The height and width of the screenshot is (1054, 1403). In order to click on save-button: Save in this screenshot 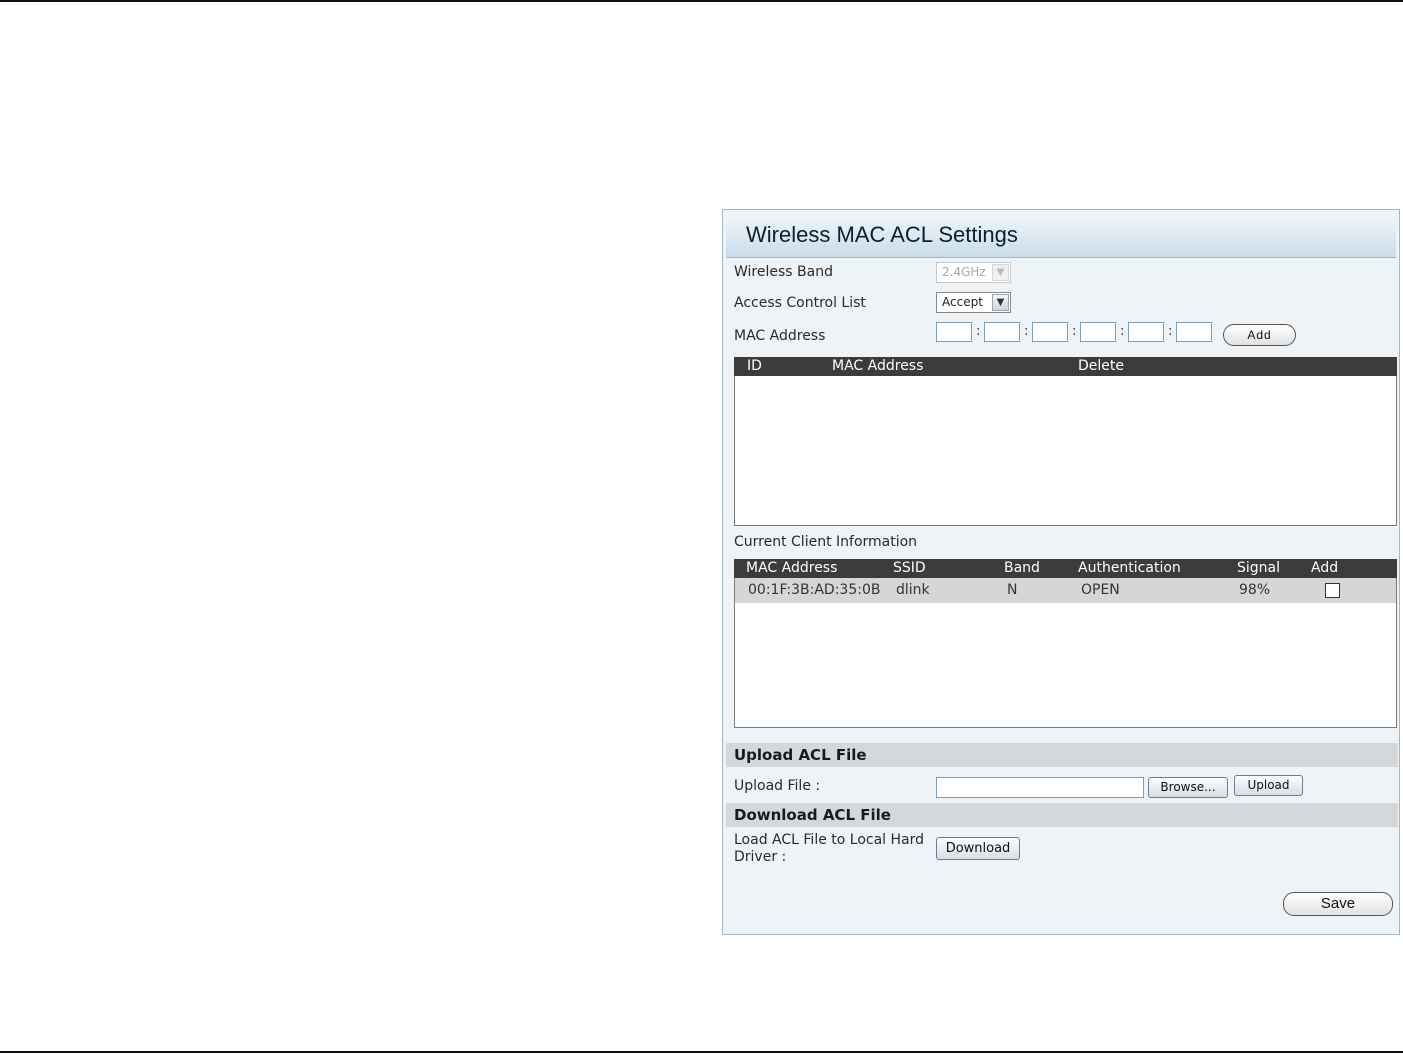, I will do `click(1338, 904)`.